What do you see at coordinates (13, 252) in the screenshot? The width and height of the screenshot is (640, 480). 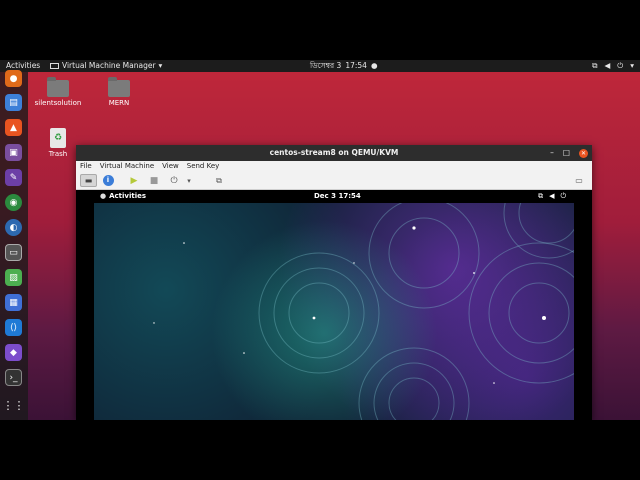 I see `virt-manager-icon: ▭` at bounding box center [13, 252].